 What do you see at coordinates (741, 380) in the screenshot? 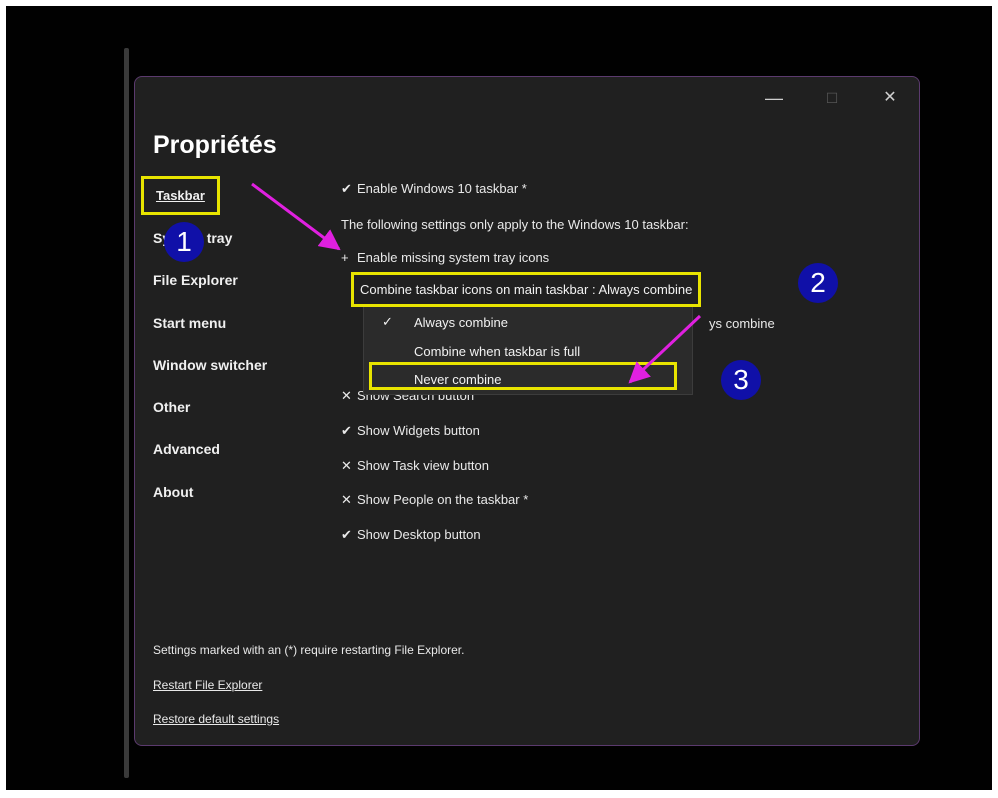
I see `step-badge-3: 3` at bounding box center [741, 380].